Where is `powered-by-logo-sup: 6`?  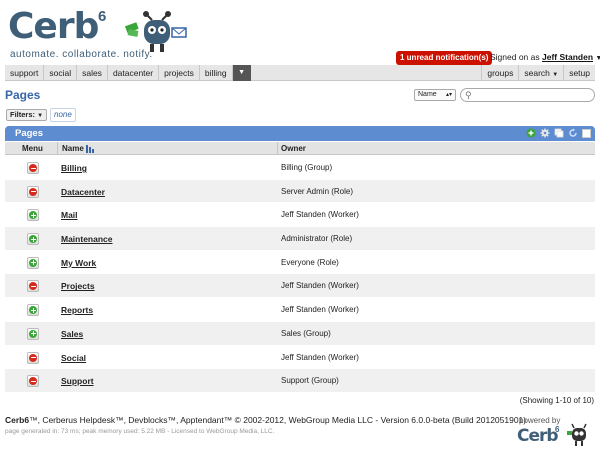
powered-by-logo-sup: 6 is located at coordinates (557, 429).